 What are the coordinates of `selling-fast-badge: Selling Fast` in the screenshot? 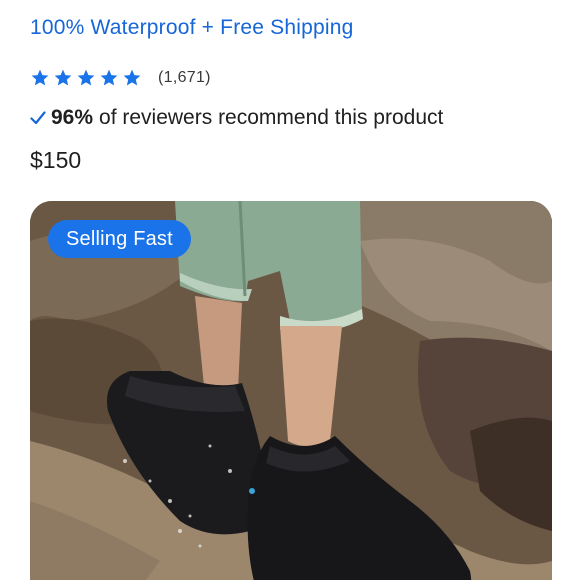 It's located at (119, 239).